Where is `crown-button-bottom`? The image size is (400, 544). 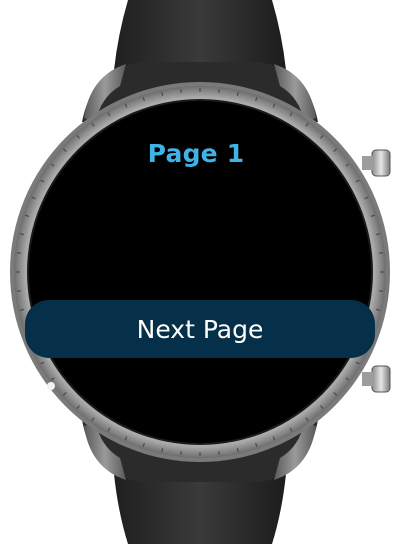
crown-button-bottom is located at coordinates (376, 379).